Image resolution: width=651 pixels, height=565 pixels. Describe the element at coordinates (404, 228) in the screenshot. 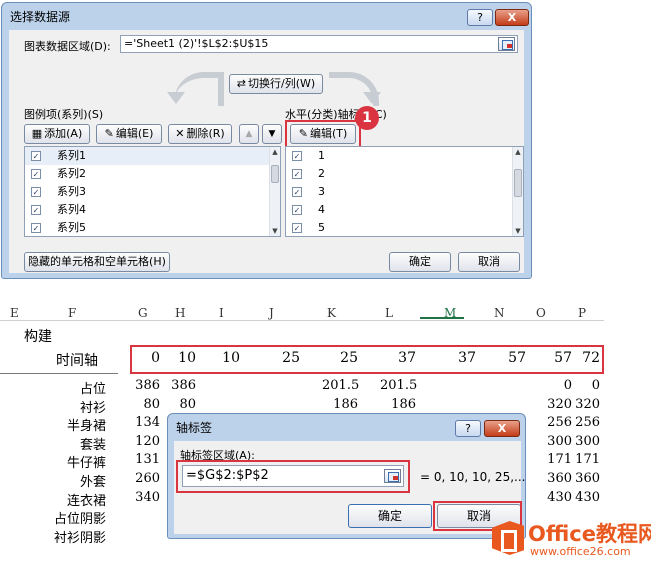

I see `category-list-item: ✓ 5` at that location.